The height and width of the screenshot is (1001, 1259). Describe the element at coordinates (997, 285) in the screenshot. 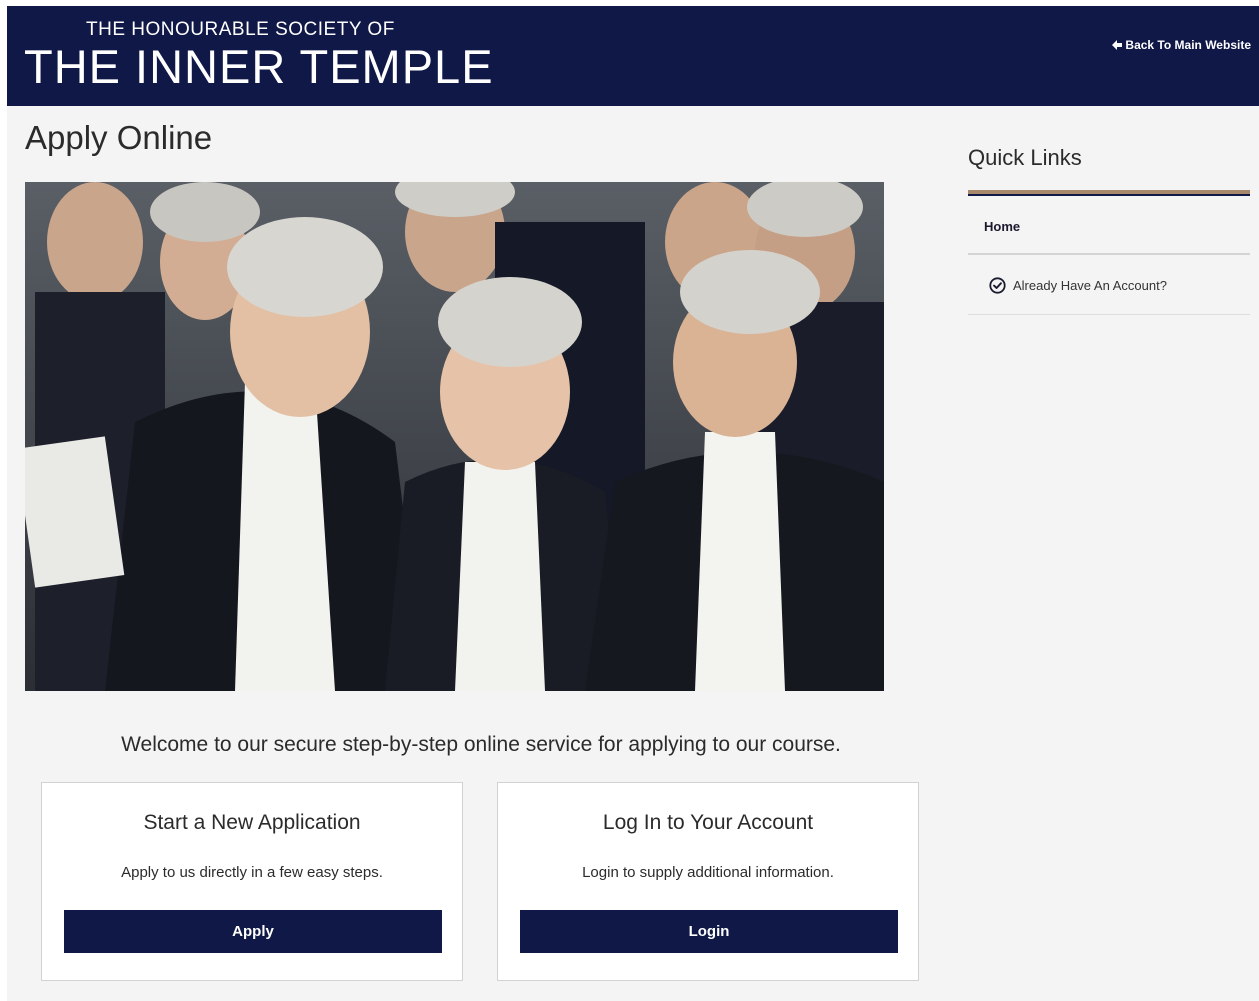

I see `check-circle-icon` at that location.